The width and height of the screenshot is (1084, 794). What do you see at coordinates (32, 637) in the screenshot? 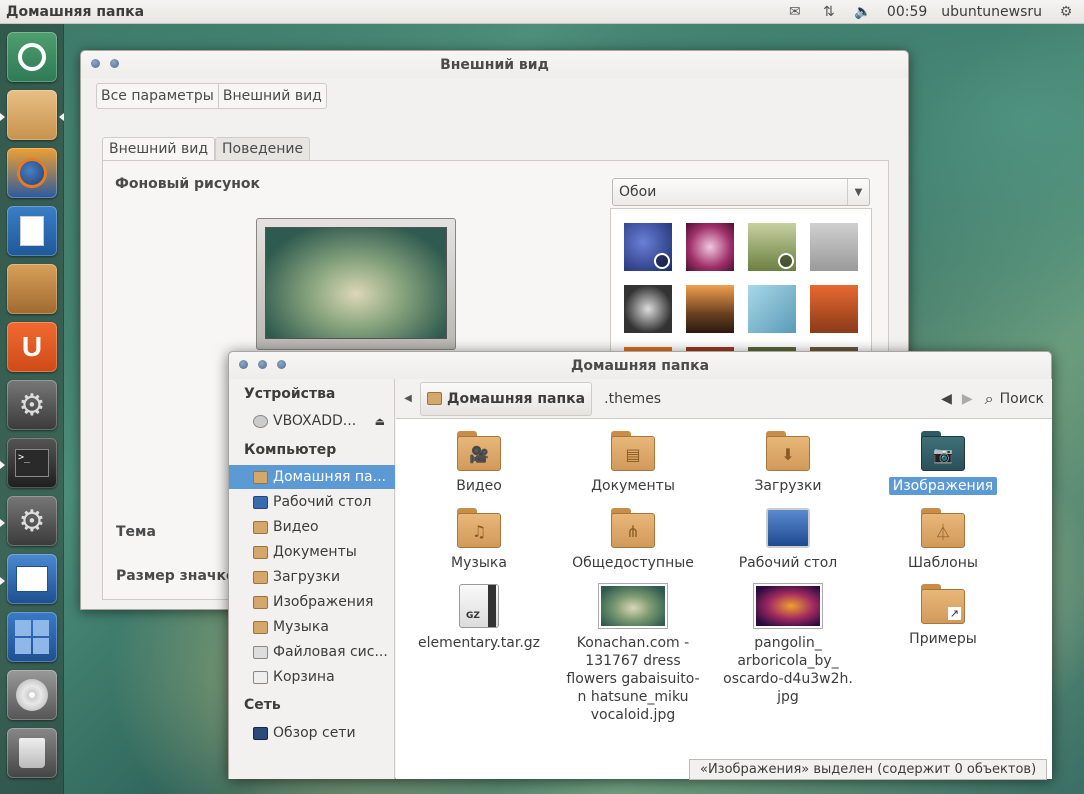
I see `workspace-switcher-icon` at bounding box center [32, 637].